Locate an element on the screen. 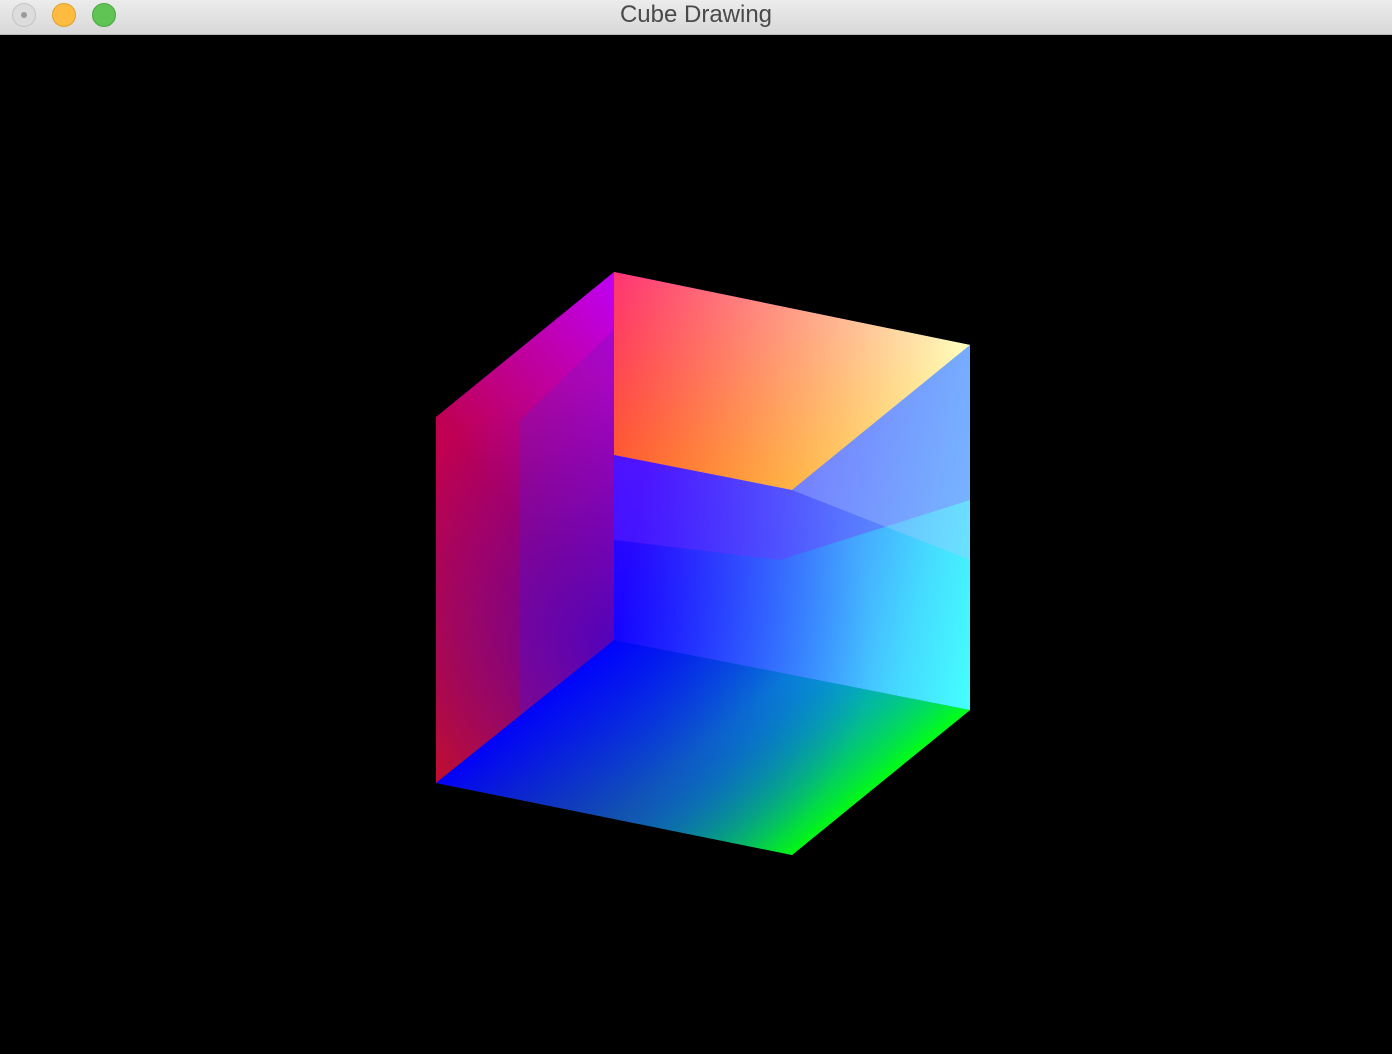 This screenshot has height=1054, width=1392. title-bar: Cube Drawing is located at coordinates (696, 17).